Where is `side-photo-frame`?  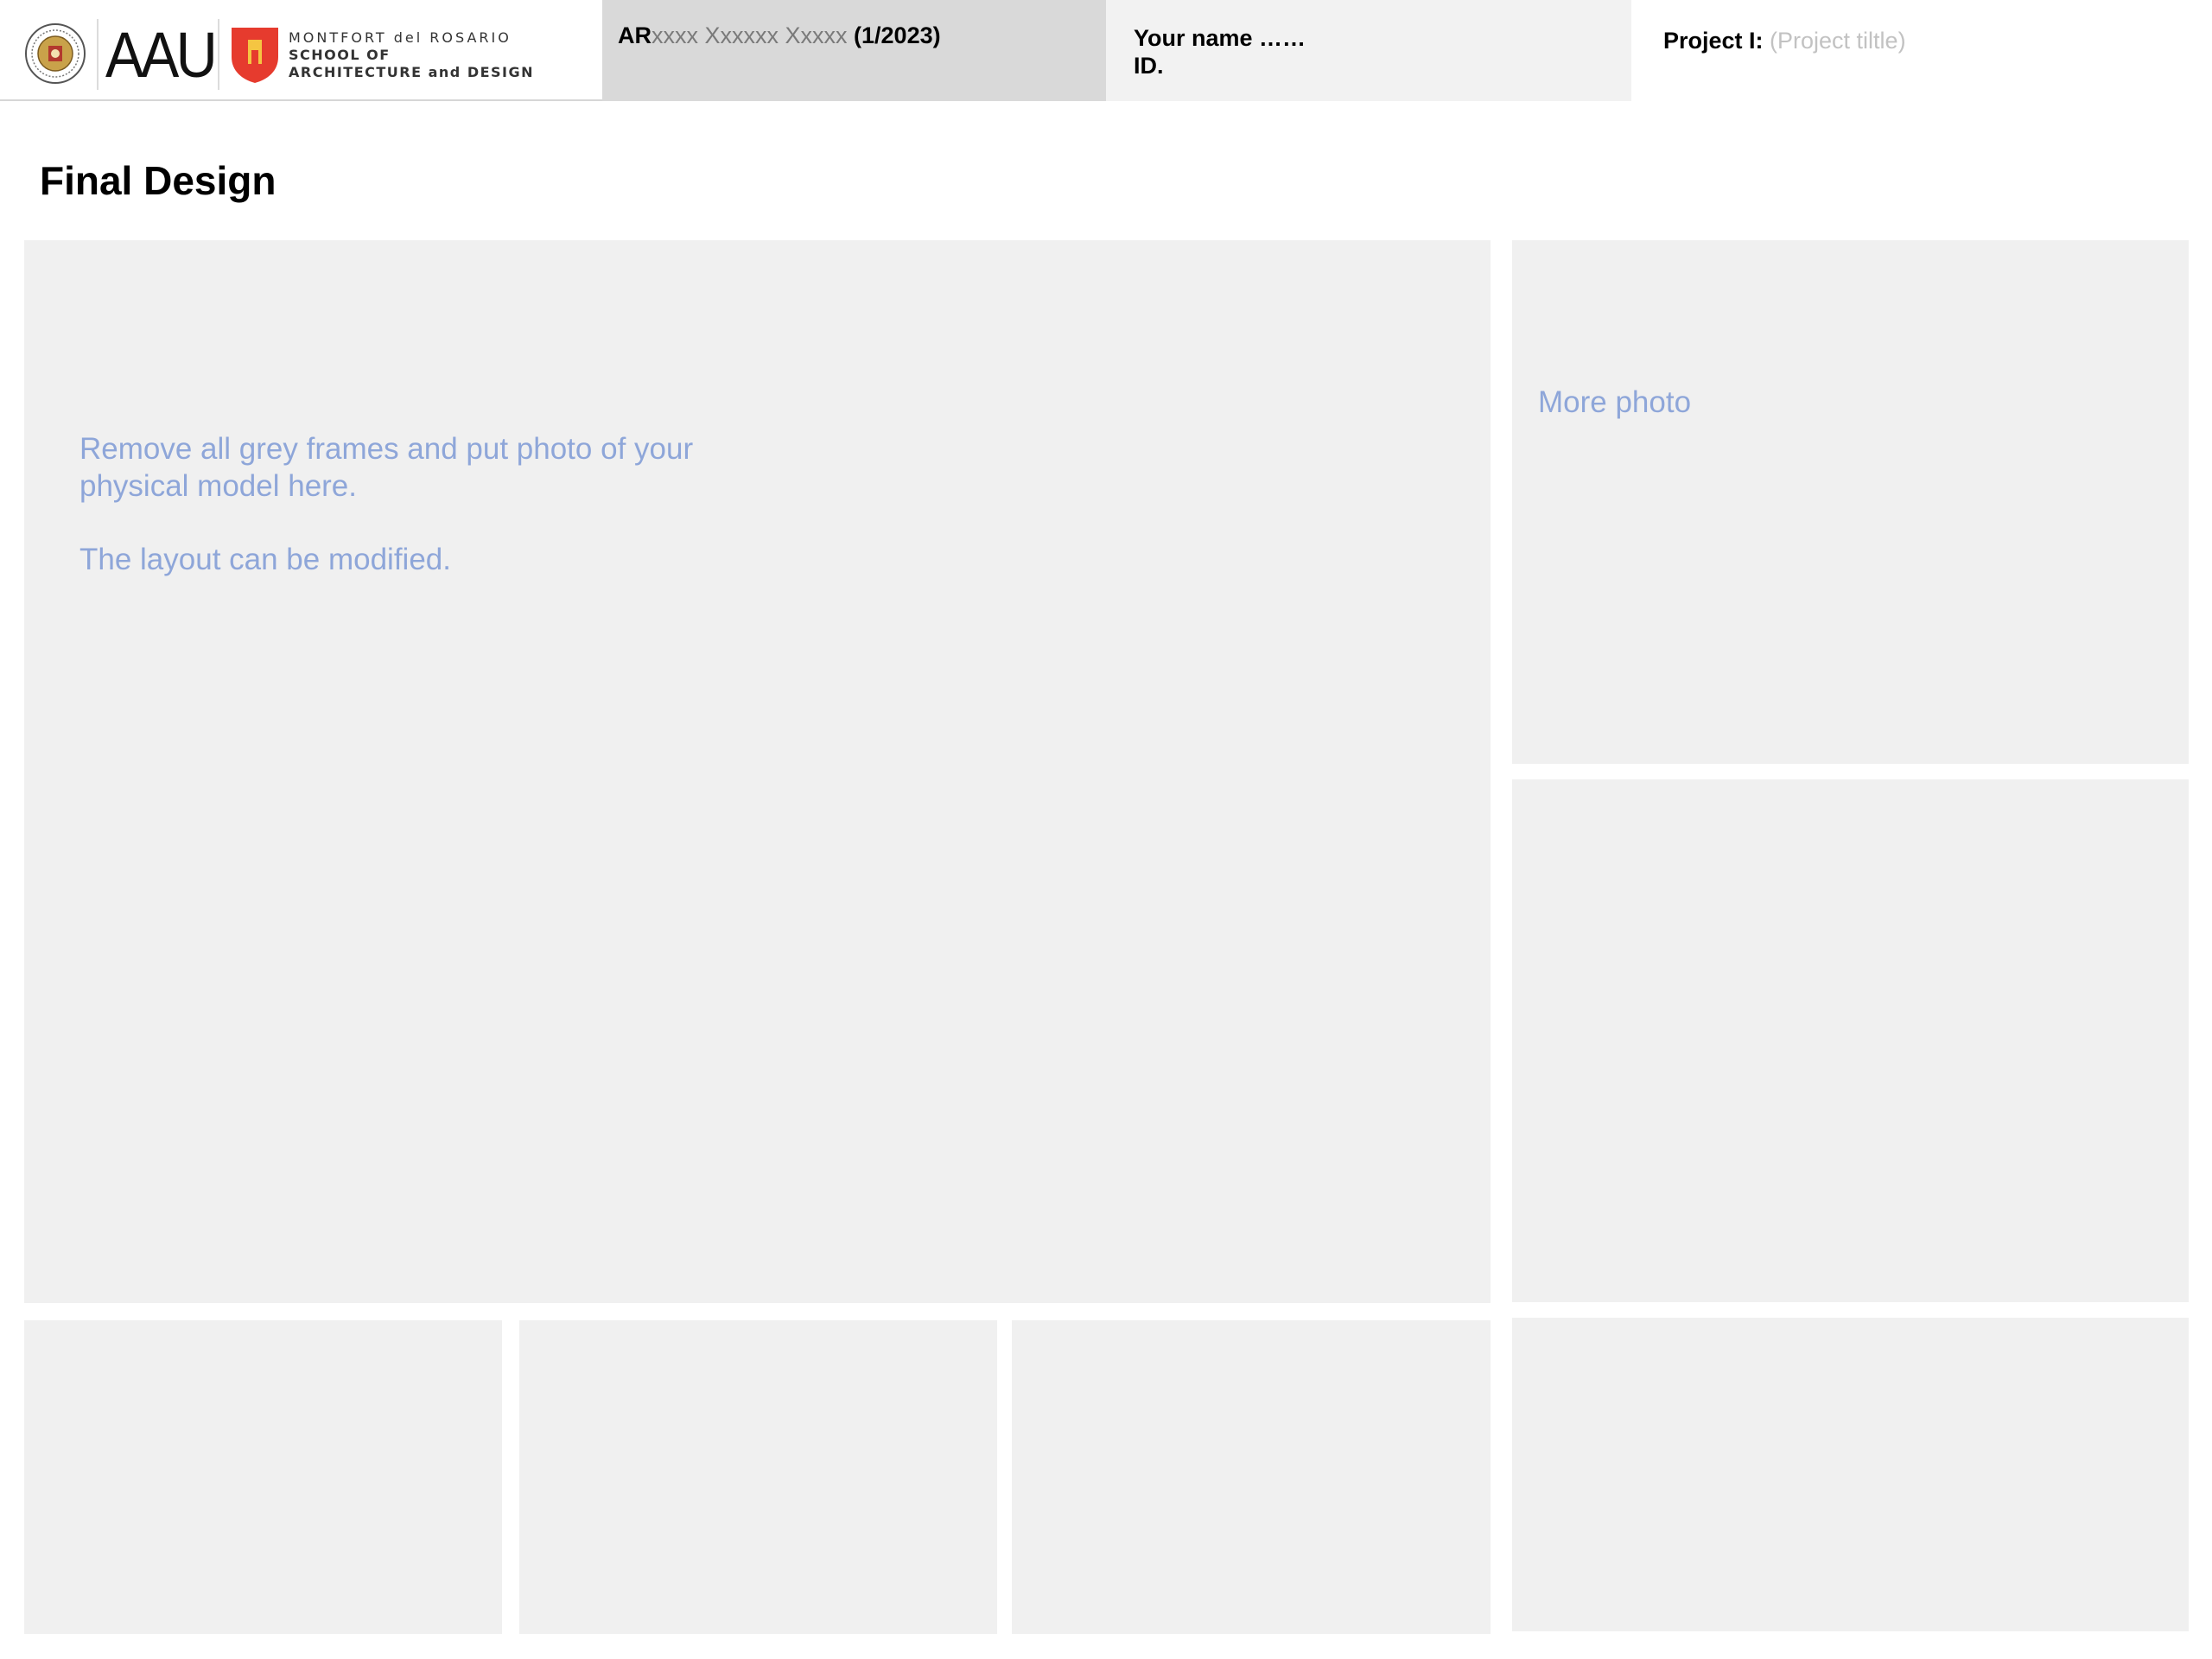 side-photo-frame is located at coordinates (1850, 1040).